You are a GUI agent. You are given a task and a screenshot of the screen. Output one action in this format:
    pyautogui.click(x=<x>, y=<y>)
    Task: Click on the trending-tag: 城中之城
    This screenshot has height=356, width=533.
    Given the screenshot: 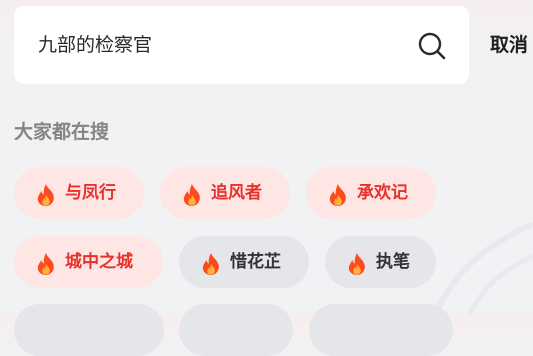 What is the action you would take?
    pyautogui.click(x=88, y=262)
    